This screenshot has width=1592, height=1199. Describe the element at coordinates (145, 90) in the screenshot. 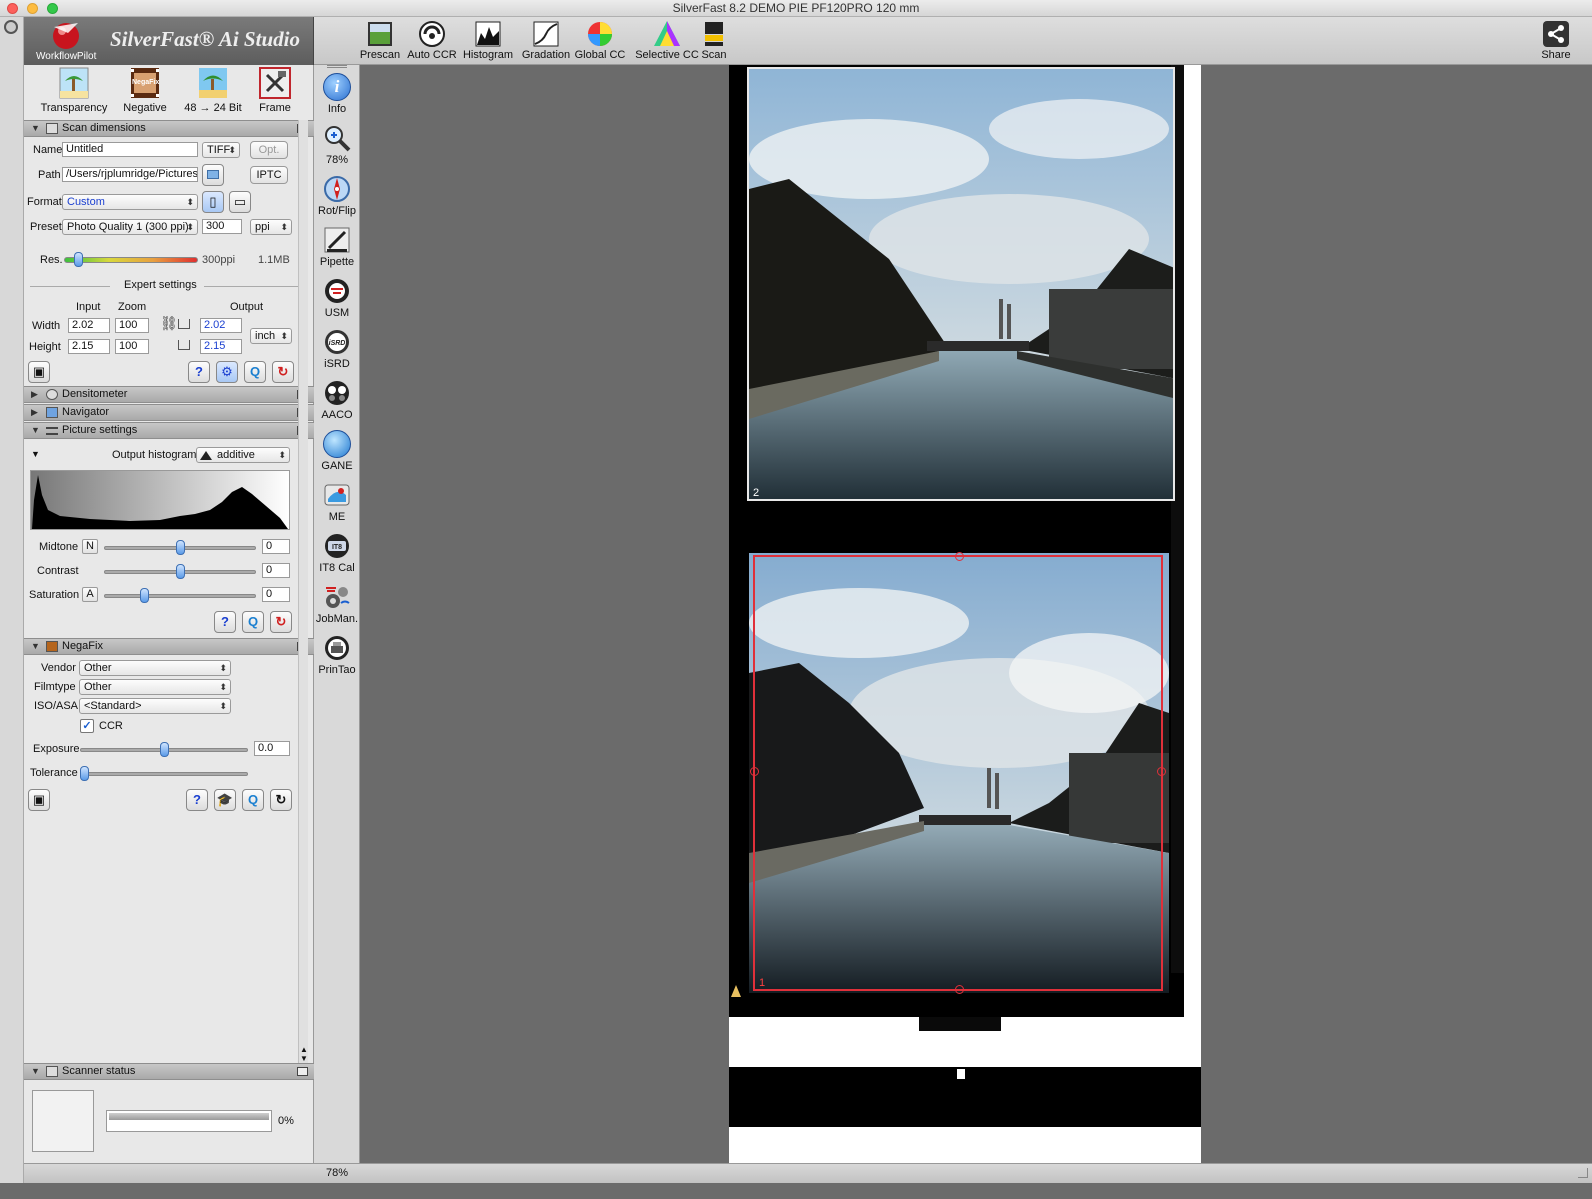

I see `mode-negative-button: NegaFix Negative` at that location.